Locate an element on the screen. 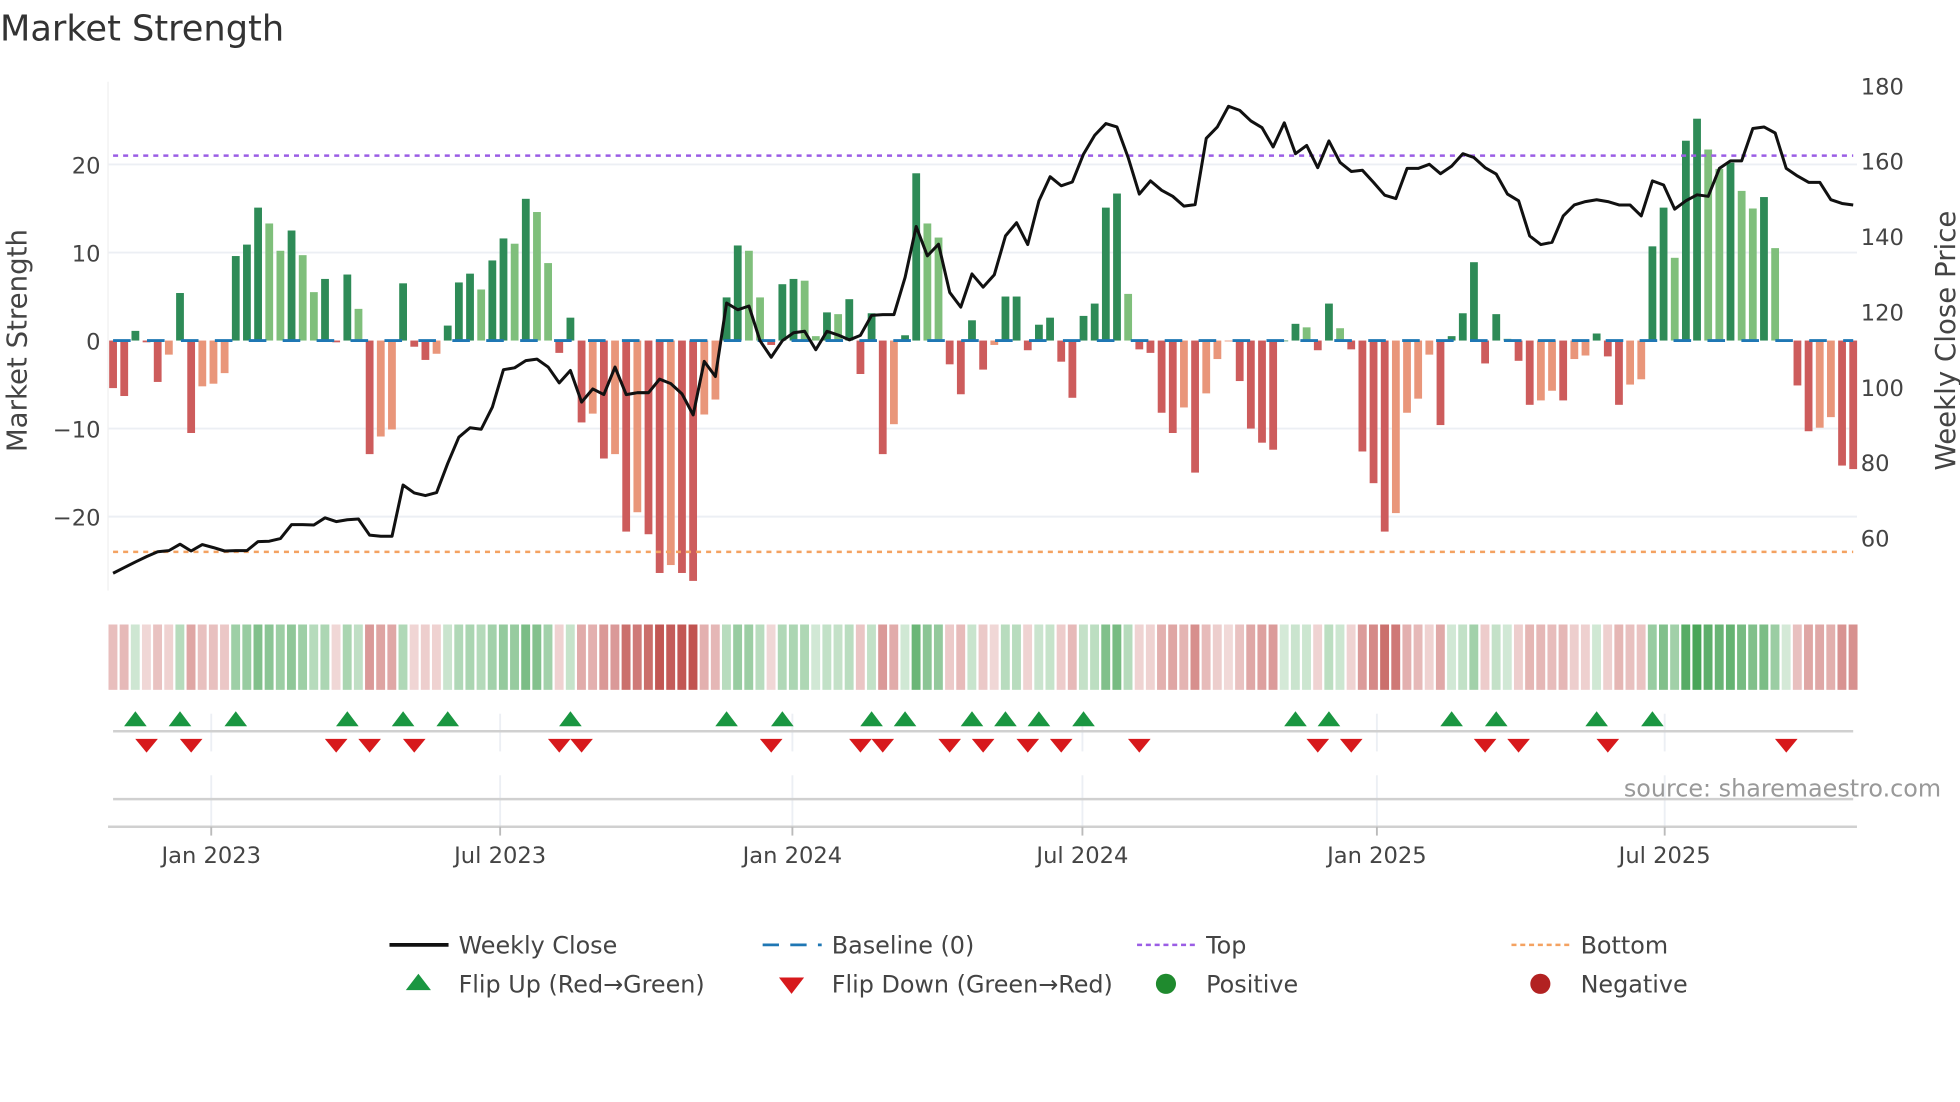  strength-heat-strip is located at coordinates (983, 657).